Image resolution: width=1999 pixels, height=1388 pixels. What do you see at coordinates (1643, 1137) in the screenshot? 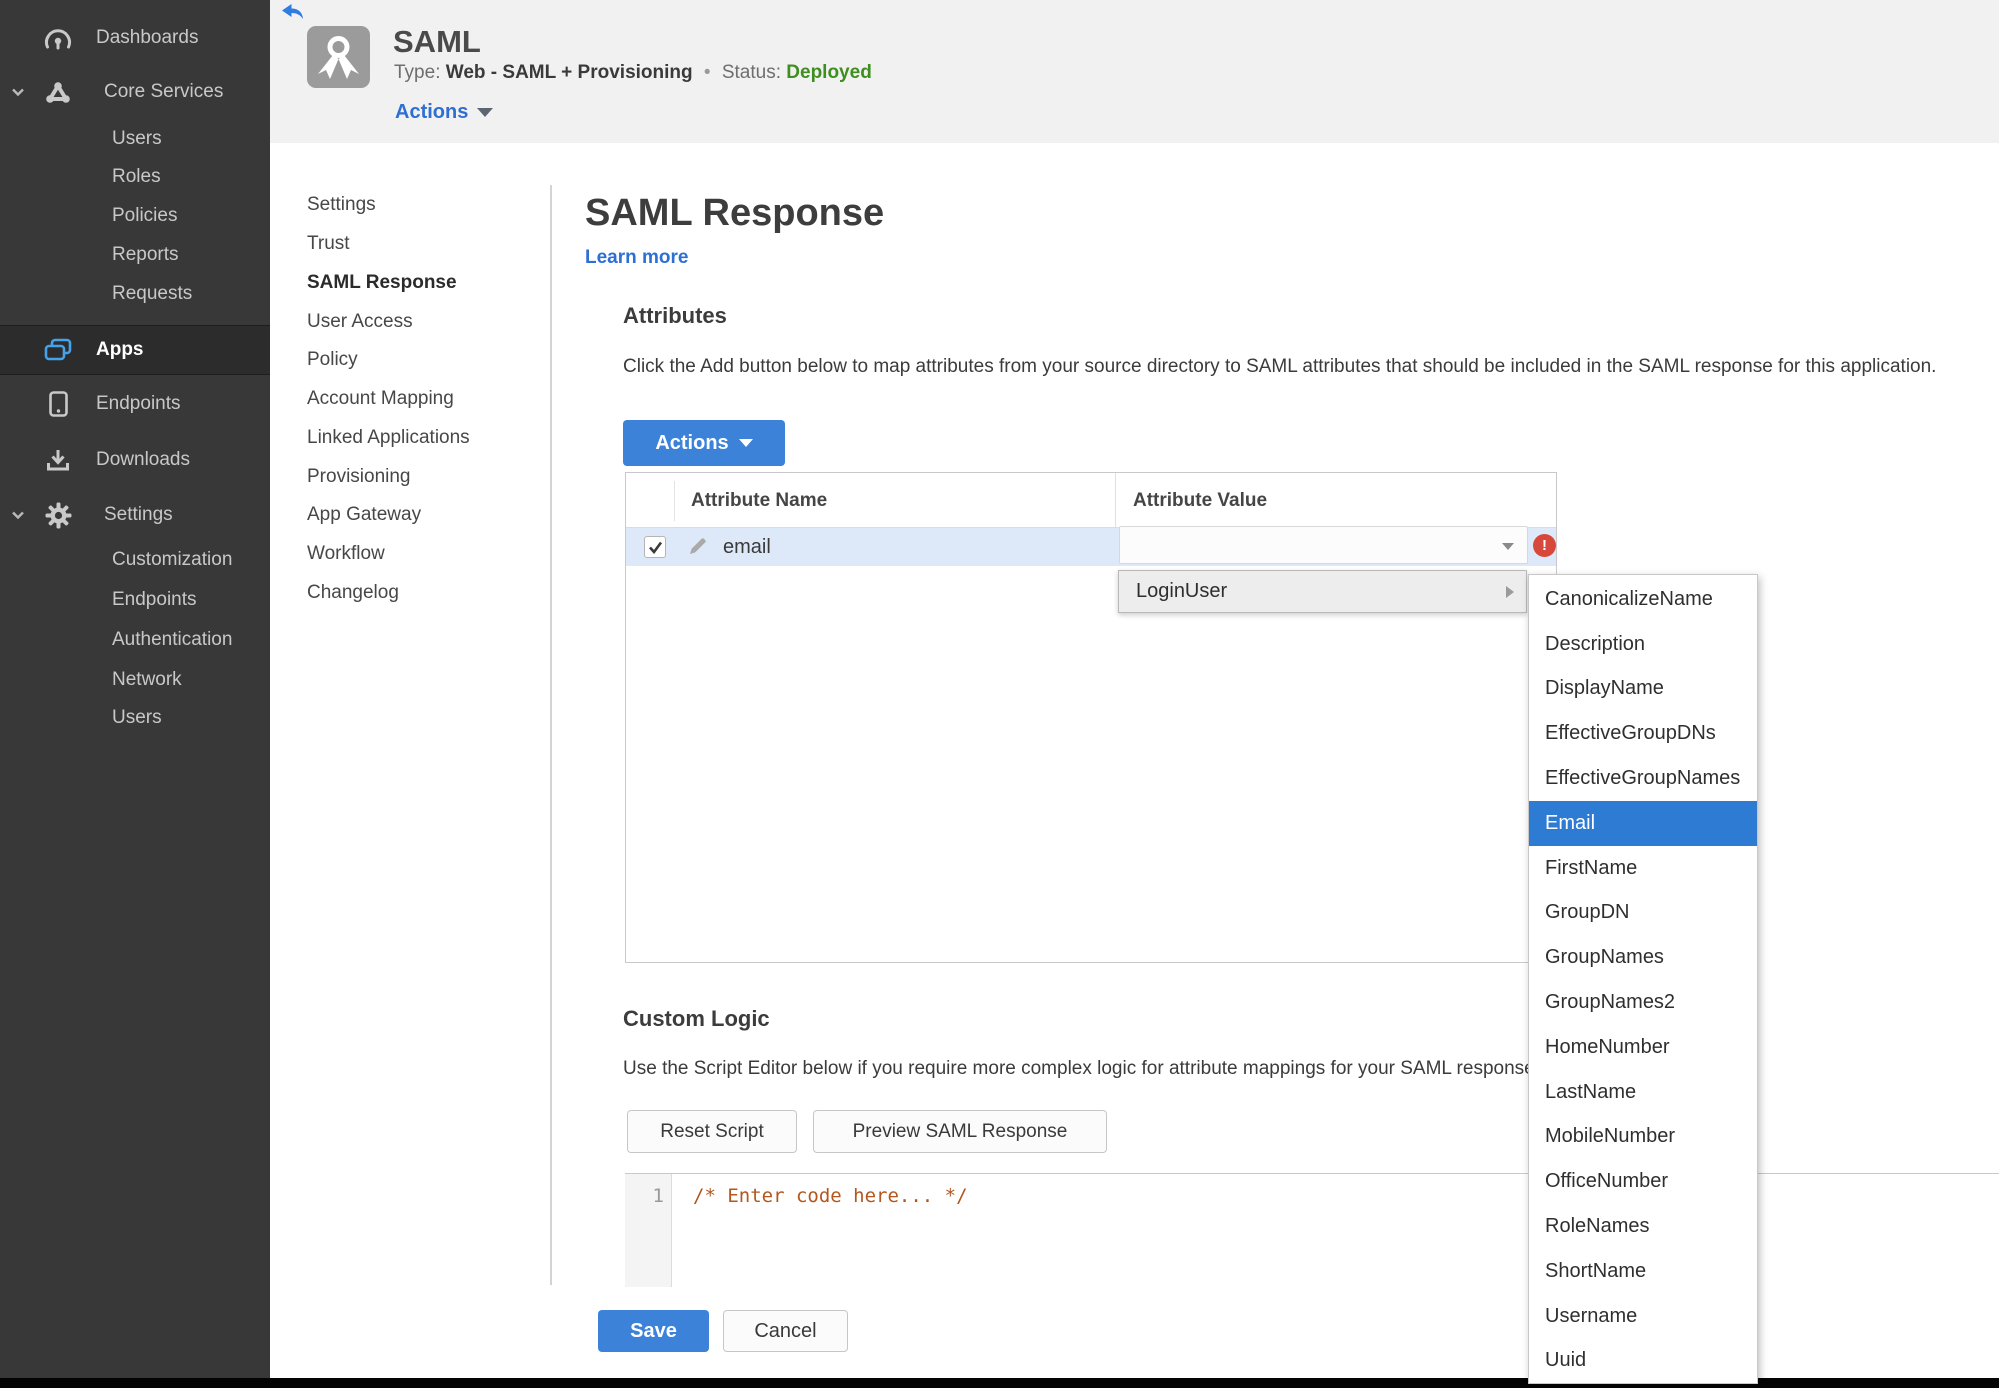
I see `submenu-item: MobileNumber` at bounding box center [1643, 1137].